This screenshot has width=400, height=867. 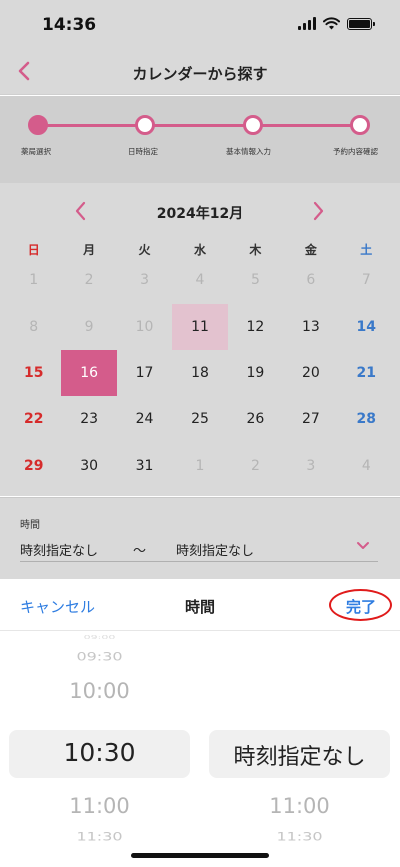 What do you see at coordinates (88, 419) in the screenshot?
I see `day-cell: 23` at bounding box center [88, 419].